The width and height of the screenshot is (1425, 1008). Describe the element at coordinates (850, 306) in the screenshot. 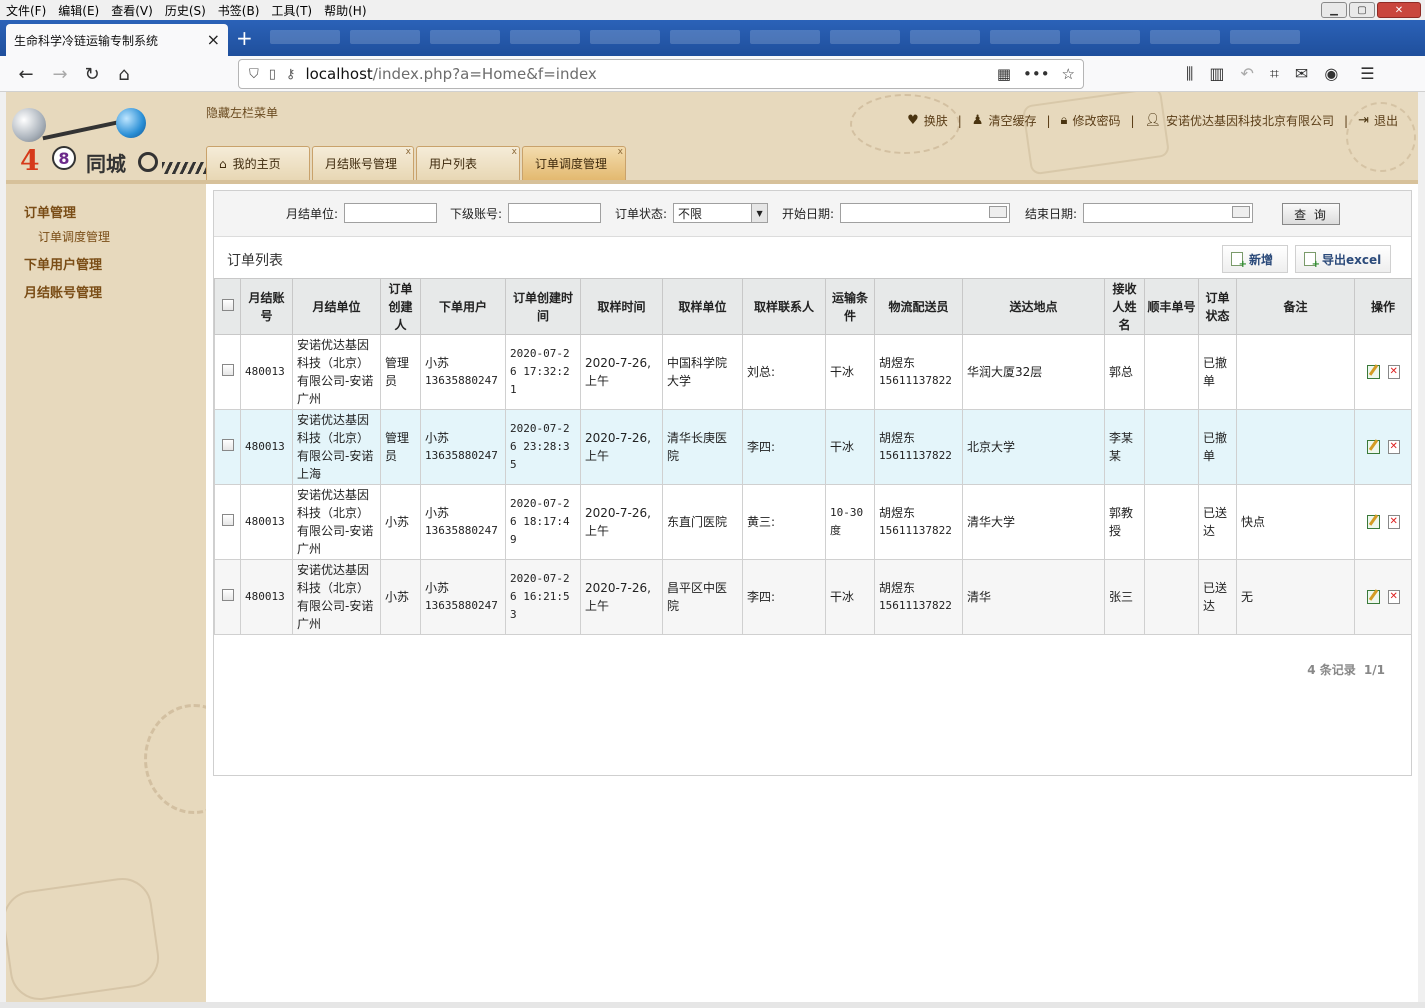

I see `column-header: 运输条件` at that location.